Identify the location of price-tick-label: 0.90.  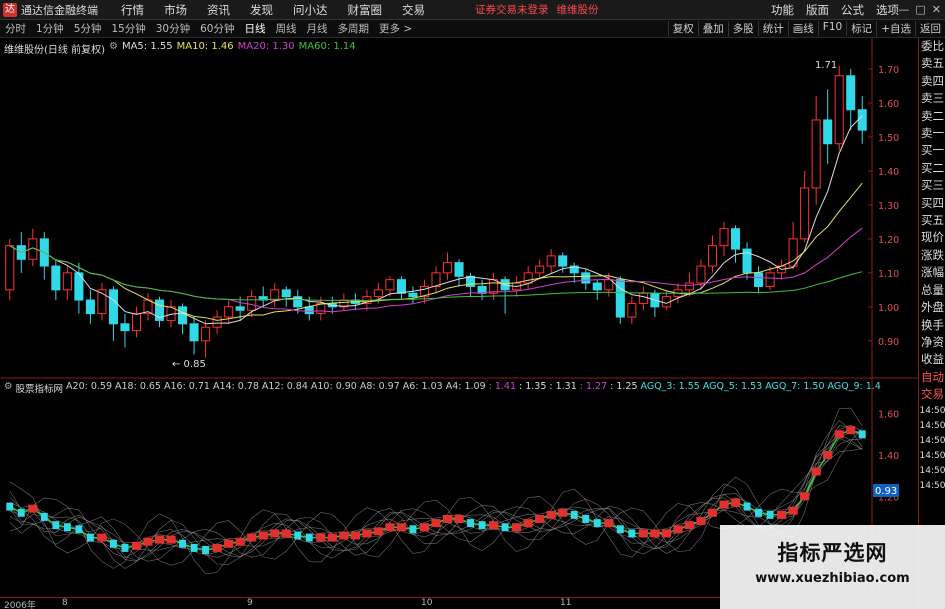
(888, 342).